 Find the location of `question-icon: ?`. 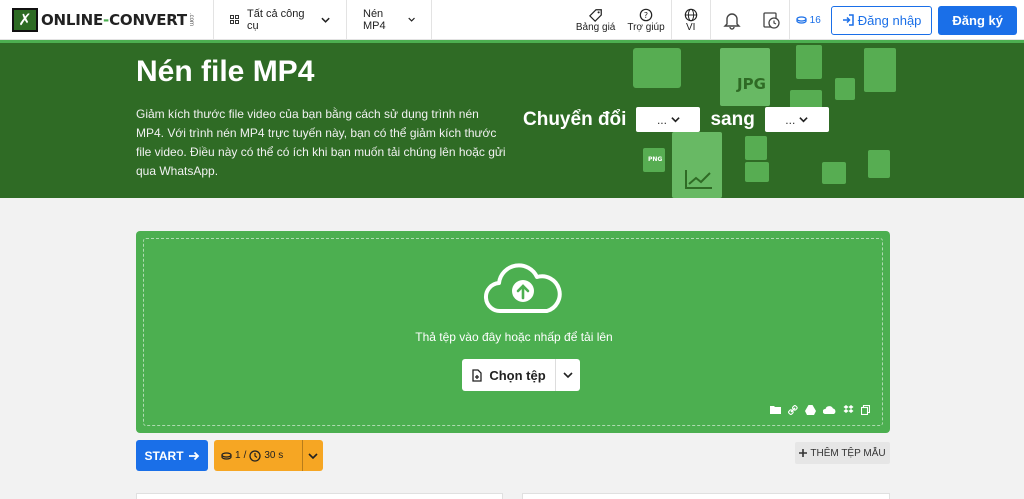

question-icon: ? is located at coordinates (646, 14).